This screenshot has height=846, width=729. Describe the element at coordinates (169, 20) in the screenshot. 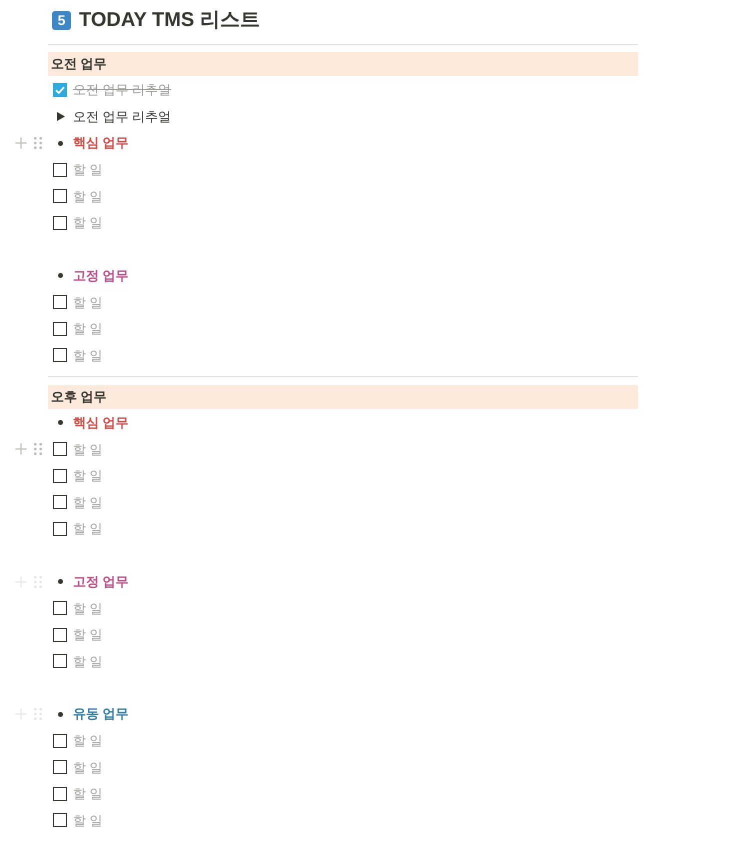

I see `page-title: TODAY TMS 리스트` at that location.